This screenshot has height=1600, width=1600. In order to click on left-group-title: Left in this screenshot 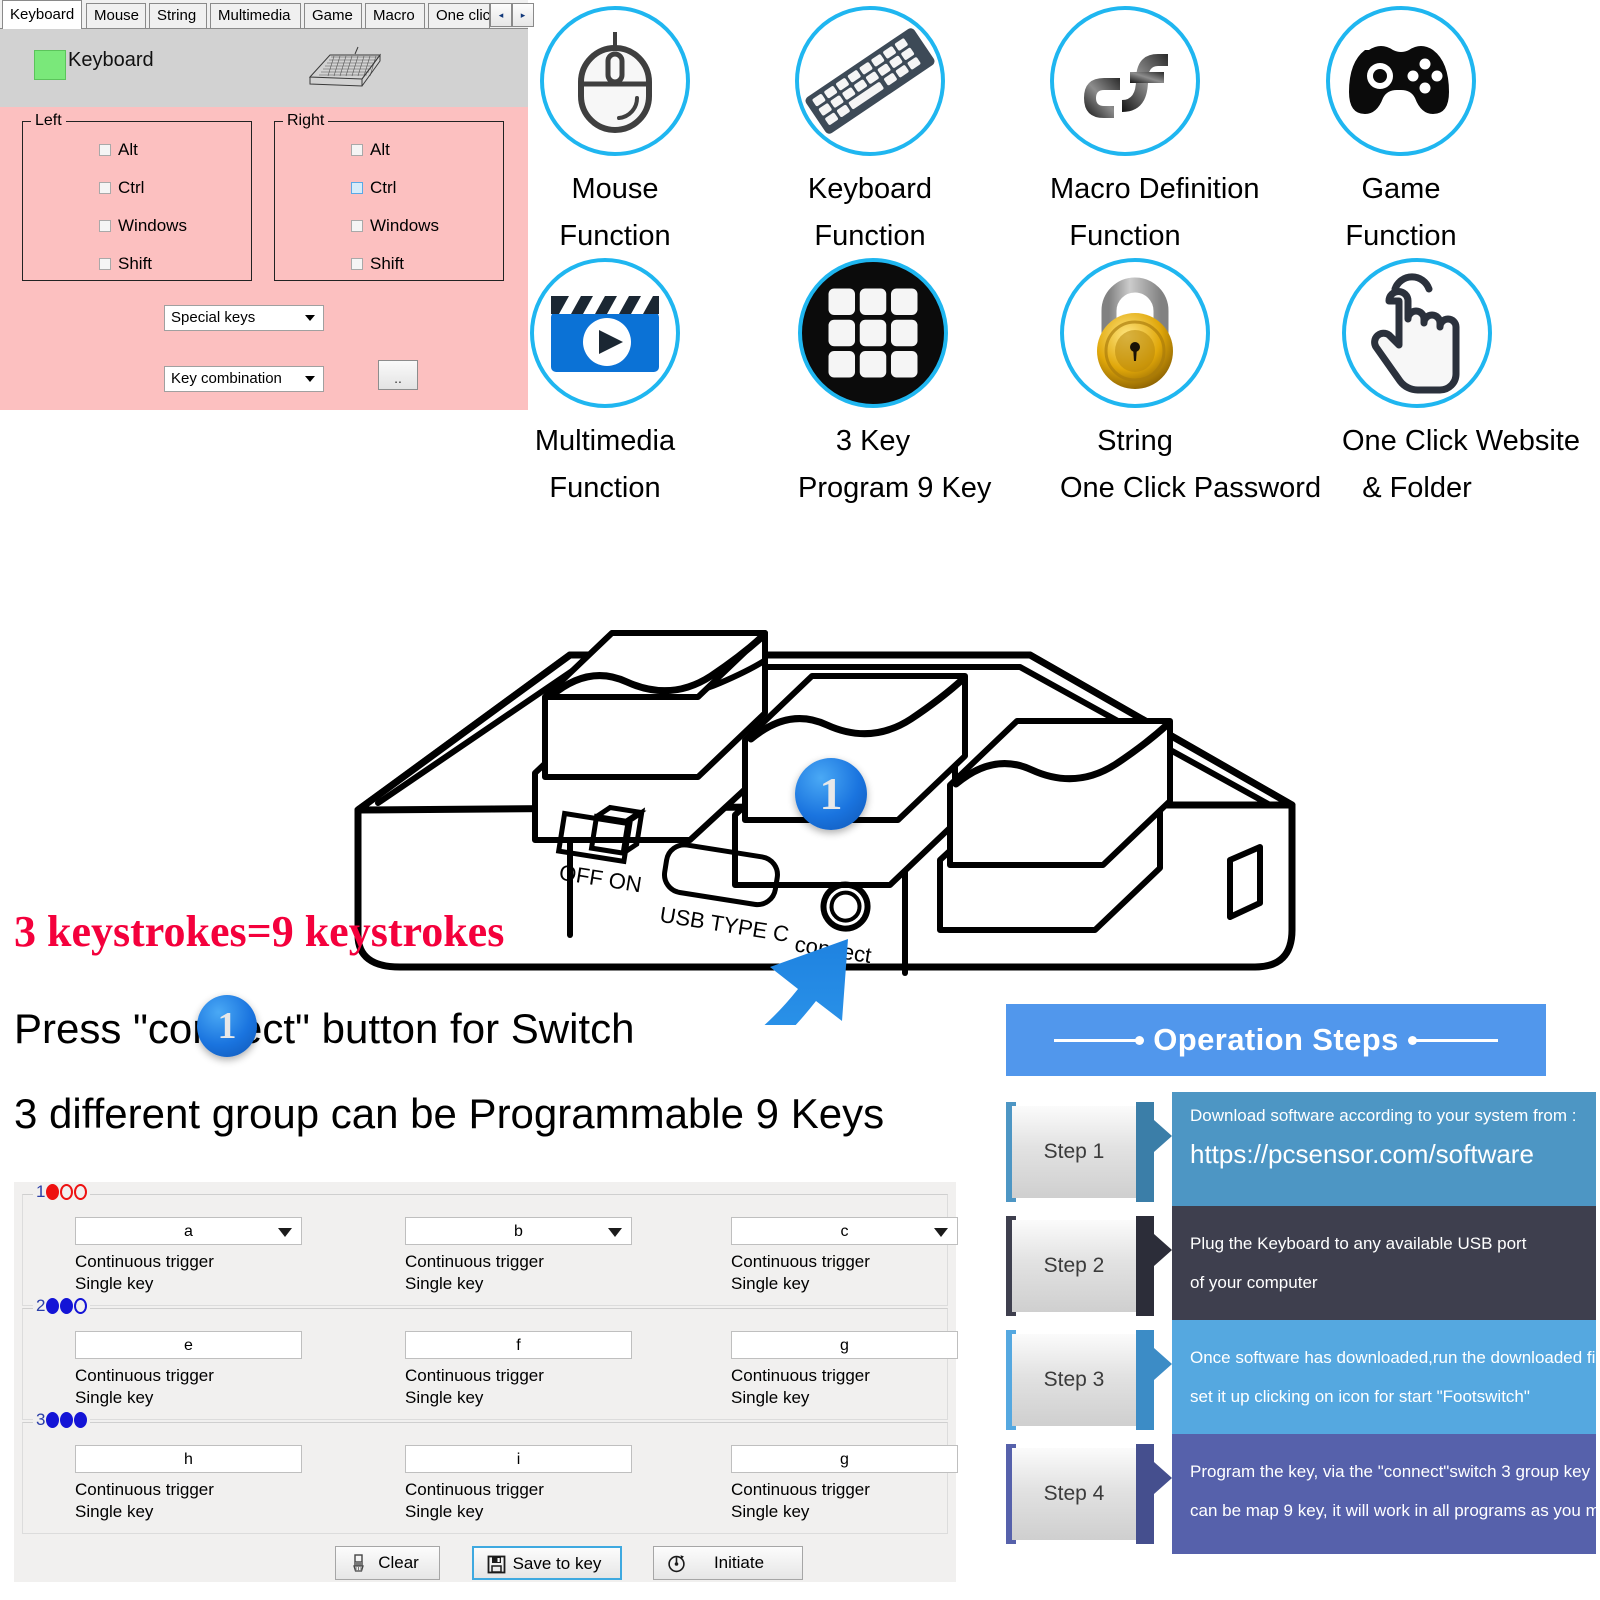, I will do `click(48, 121)`.